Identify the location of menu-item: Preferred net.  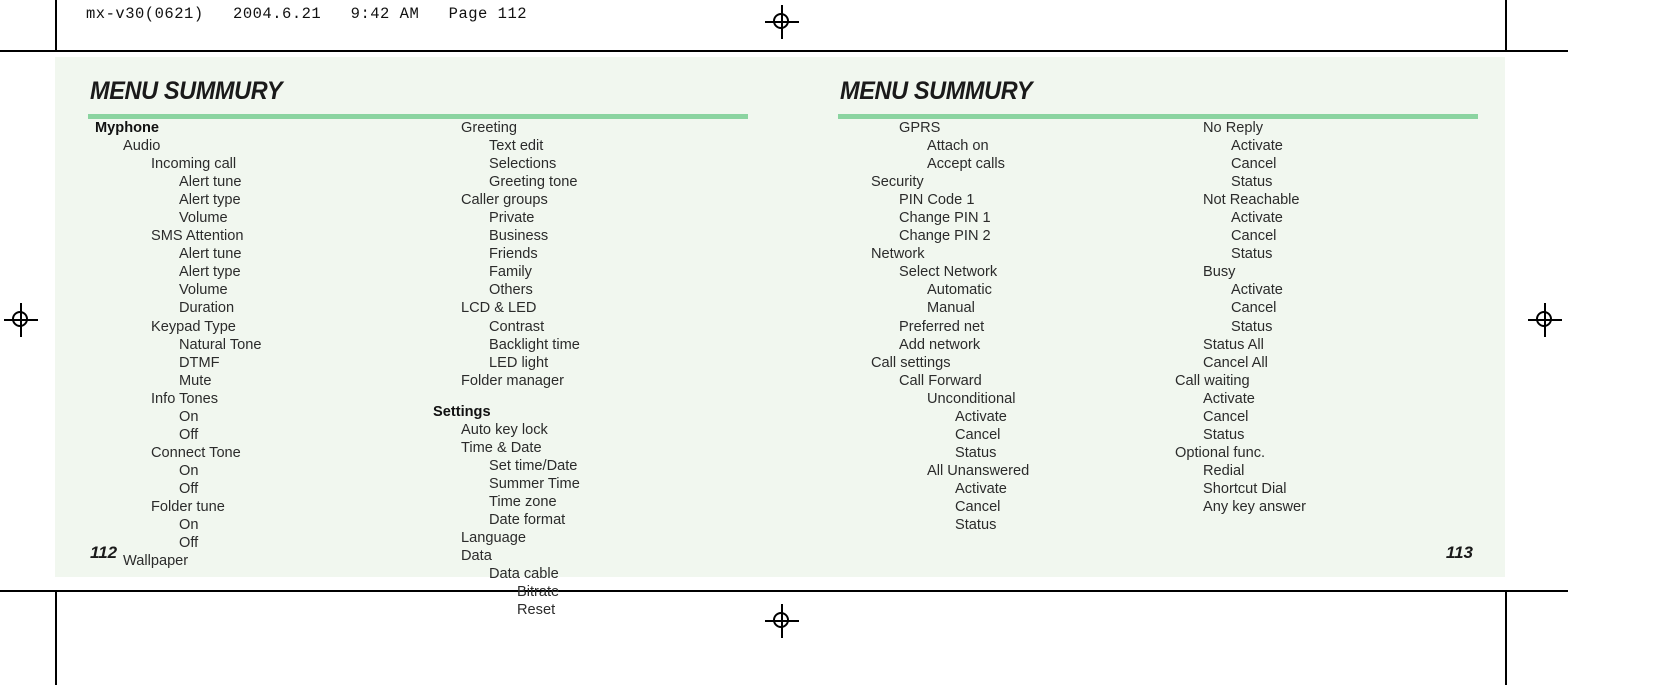
(942, 326).